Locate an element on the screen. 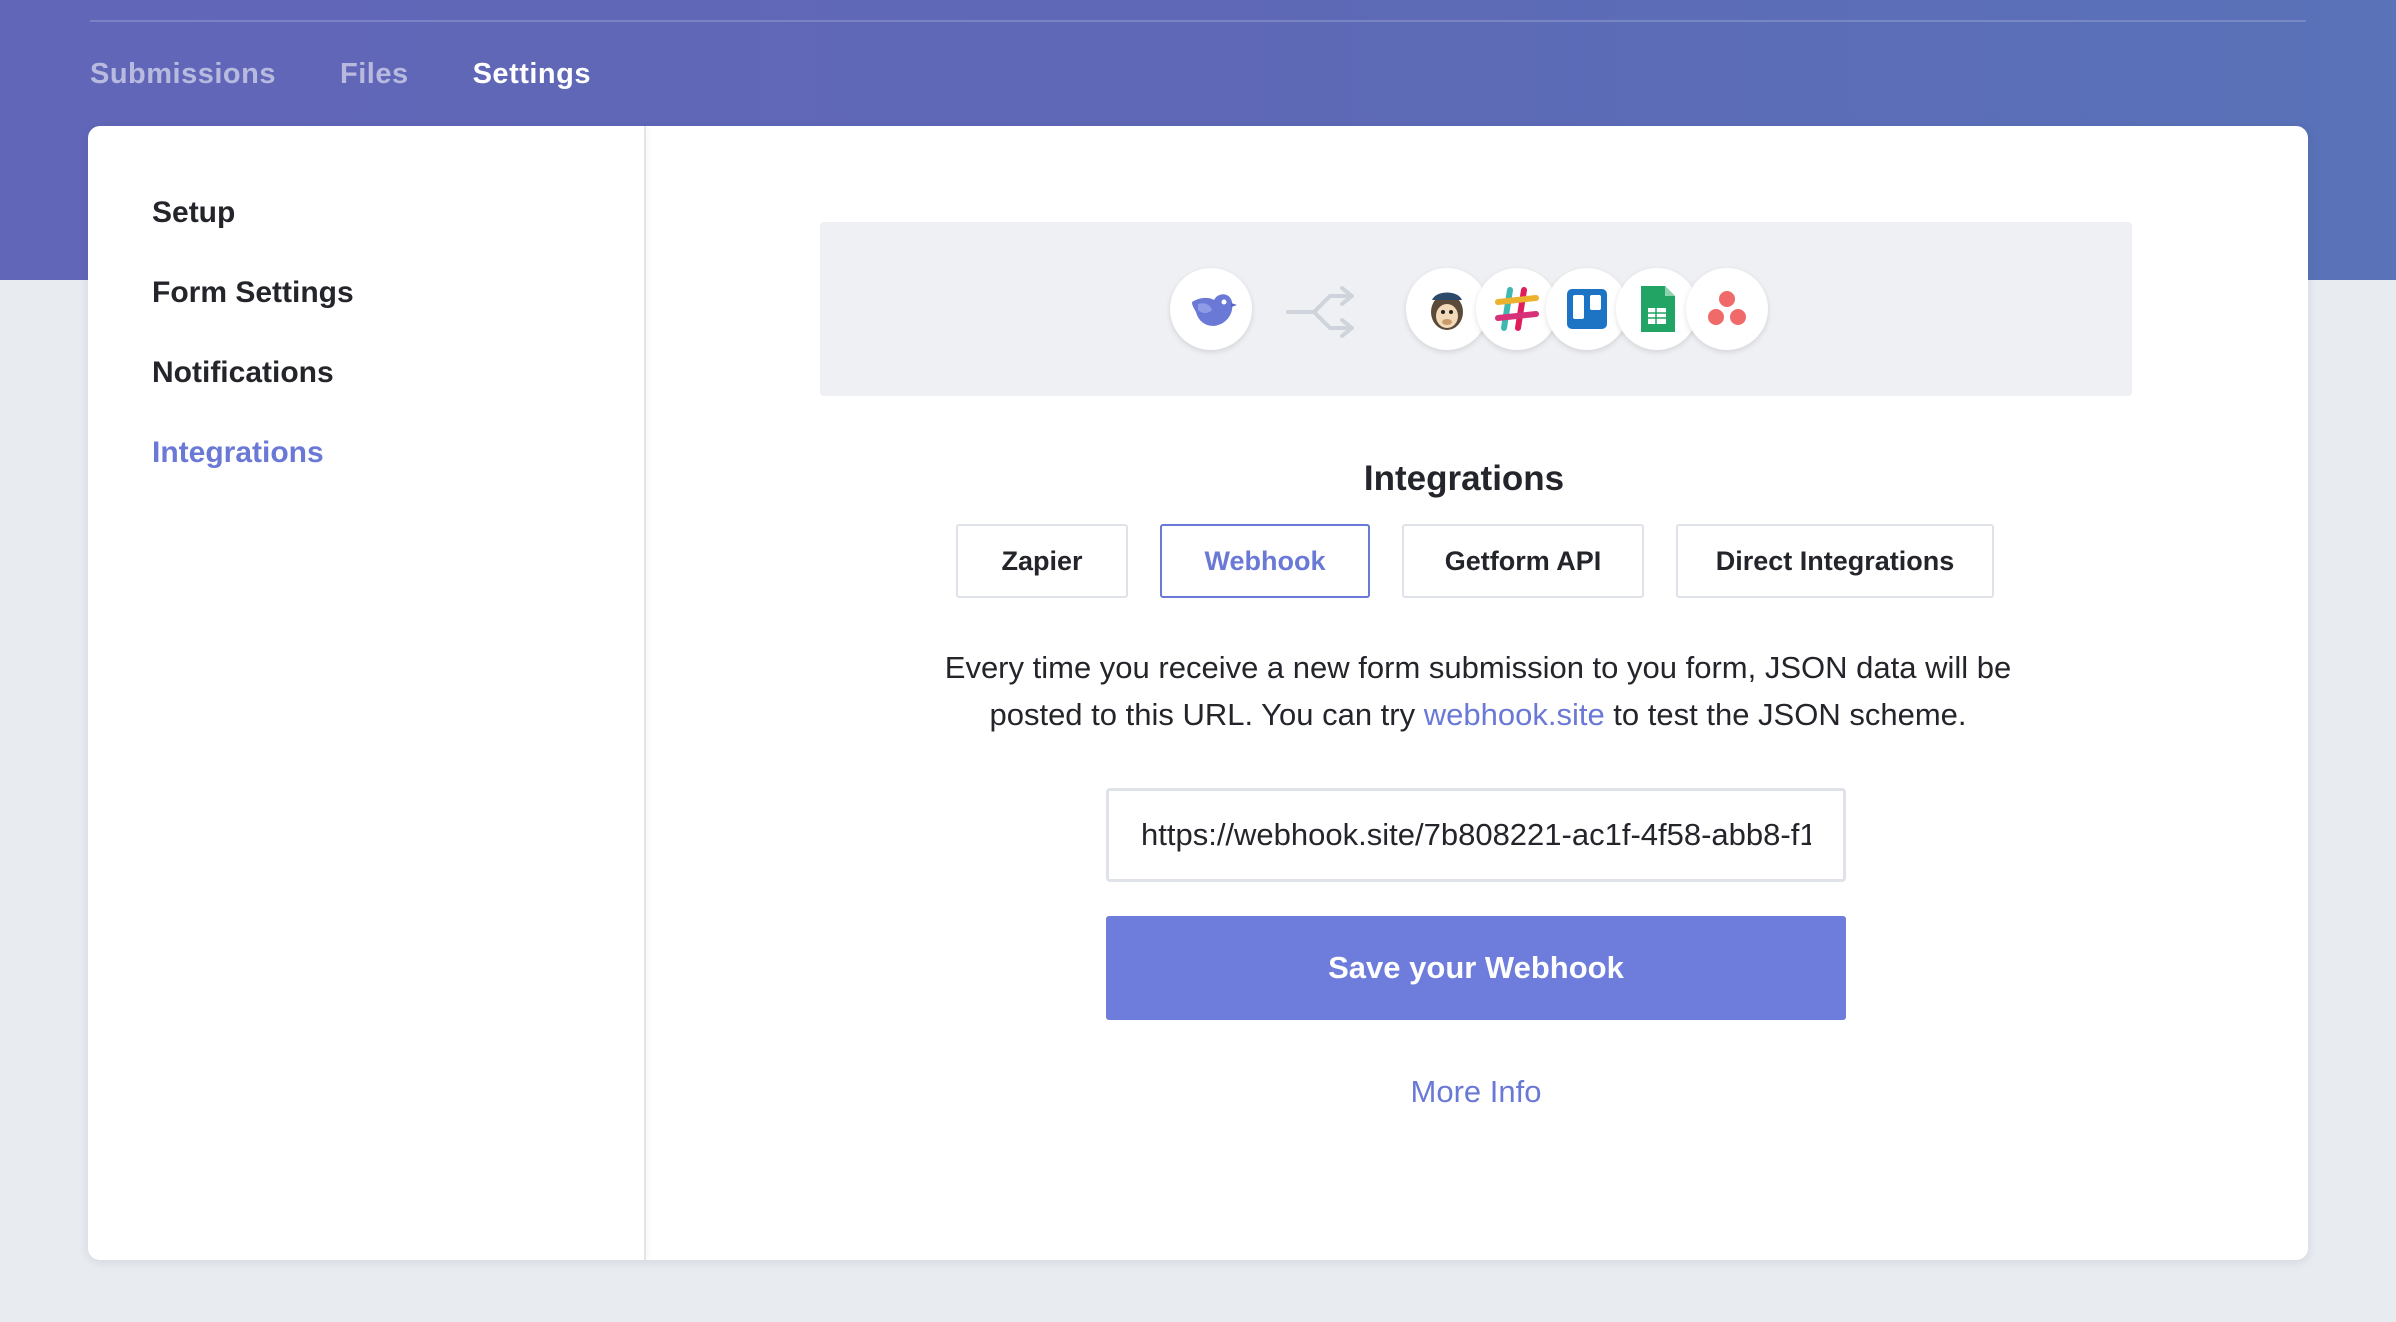 The image size is (2396, 1322). top-nav: Submissions Files Settings is located at coordinates (340, 74).